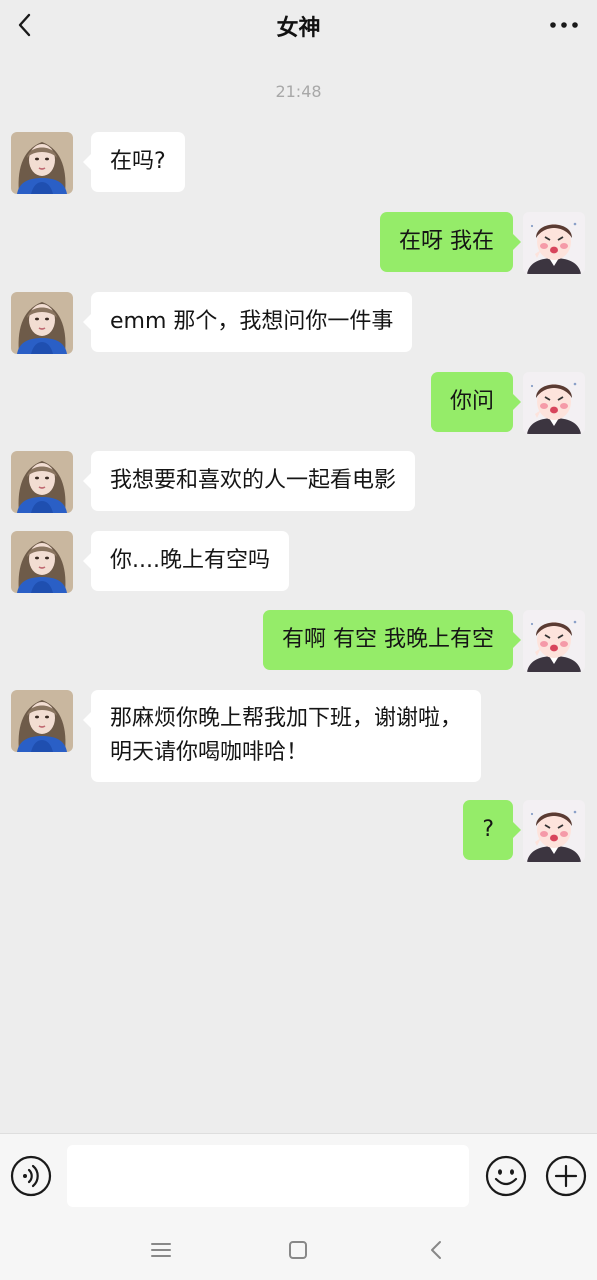  Describe the element at coordinates (134, 162) in the screenshot. I see `incoming-message: 在吗?` at that location.